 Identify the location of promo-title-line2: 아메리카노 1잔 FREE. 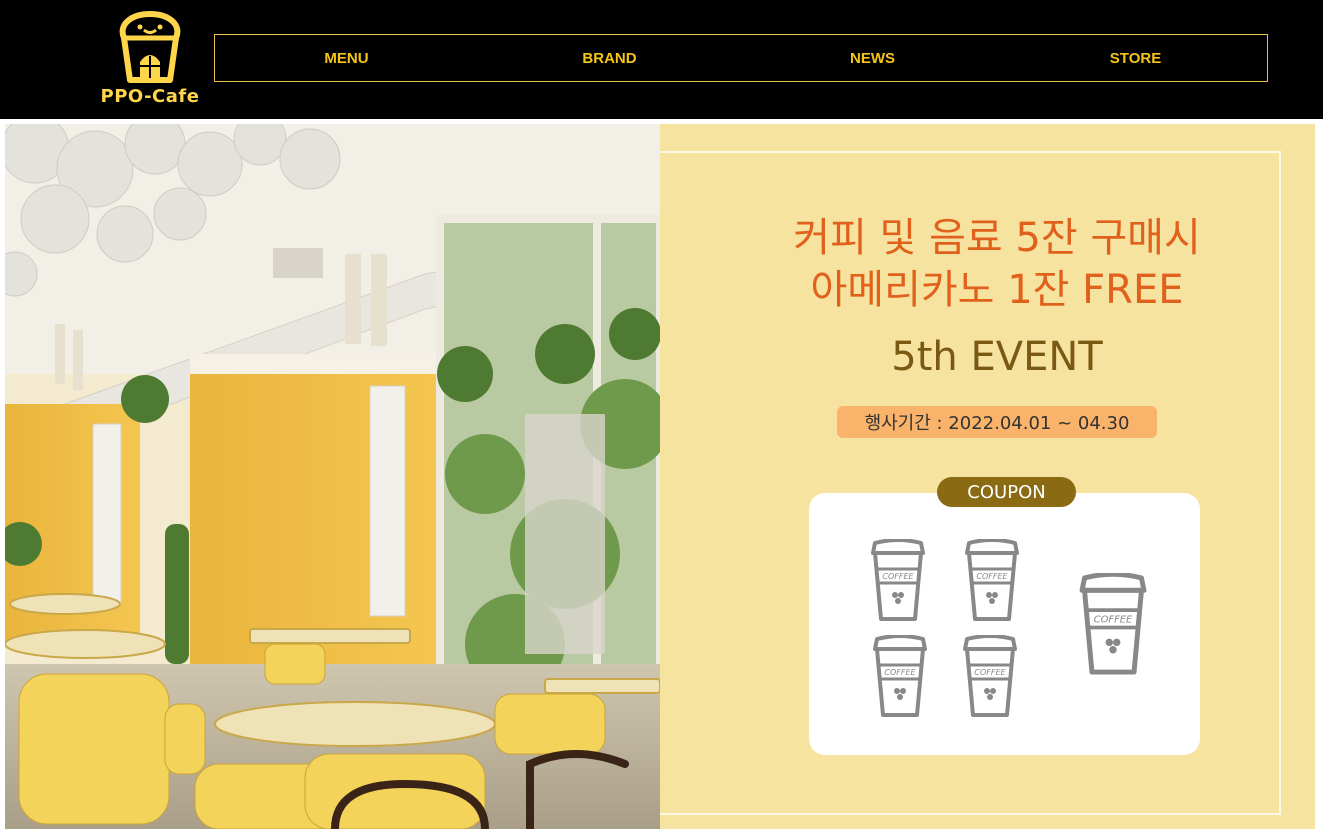
(997, 290).